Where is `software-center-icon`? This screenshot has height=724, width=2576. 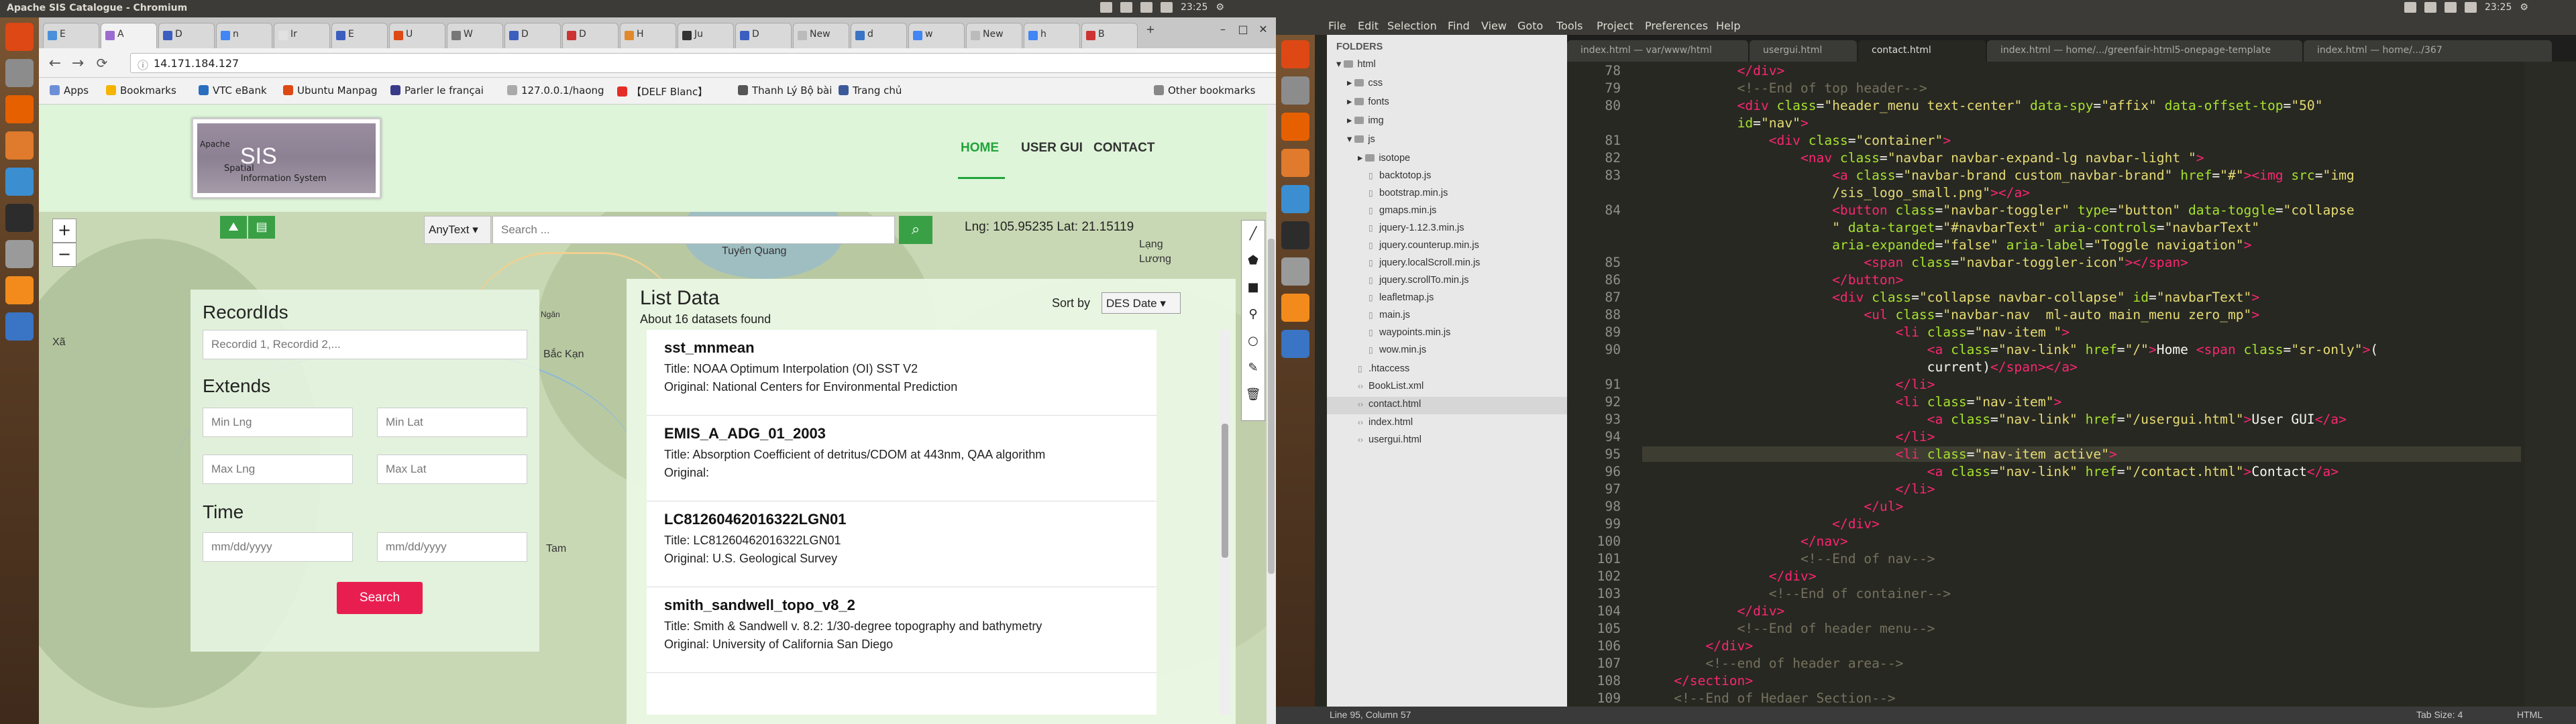 software-center-icon is located at coordinates (1295, 163).